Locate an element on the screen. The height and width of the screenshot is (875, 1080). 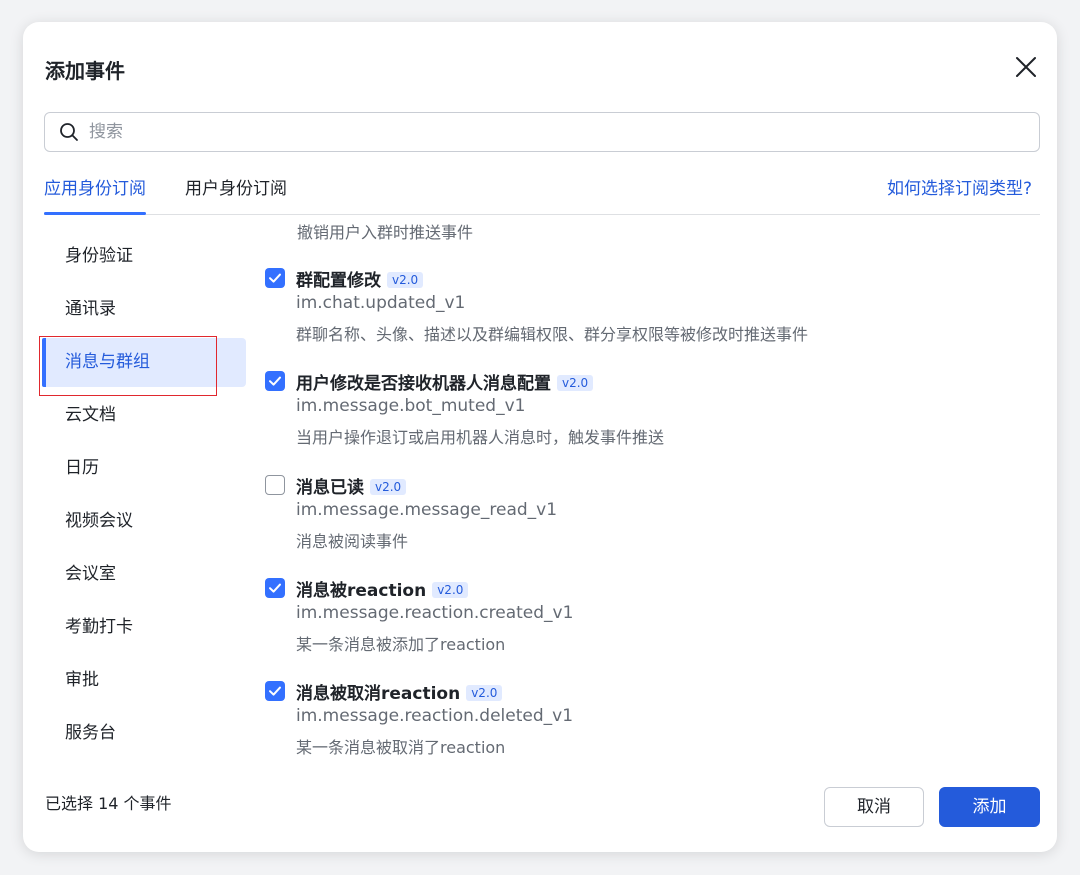
tab-user-identity: 用户身份订阅 is located at coordinates (236, 194).